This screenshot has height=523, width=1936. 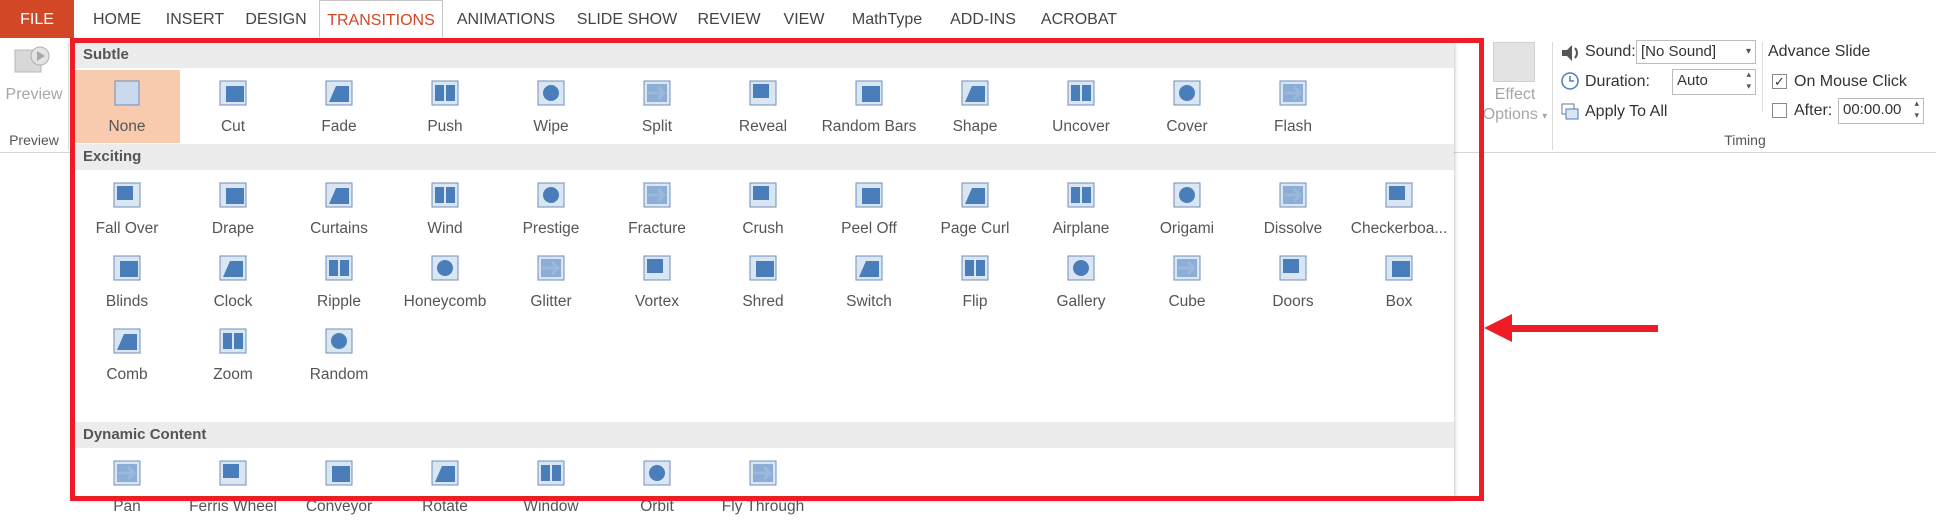 I want to click on tab-design: DESIGN, so click(x=276, y=19).